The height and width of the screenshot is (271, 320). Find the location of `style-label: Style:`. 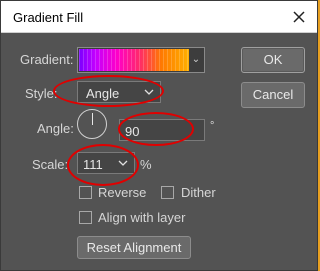

style-label: Style: is located at coordinates (41, 93).